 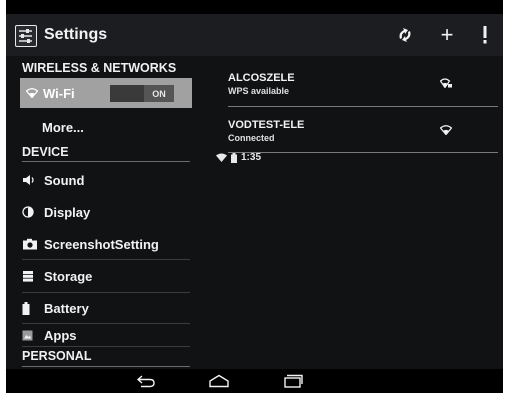 I want to click on wps-button, so click(x=405, y=35).